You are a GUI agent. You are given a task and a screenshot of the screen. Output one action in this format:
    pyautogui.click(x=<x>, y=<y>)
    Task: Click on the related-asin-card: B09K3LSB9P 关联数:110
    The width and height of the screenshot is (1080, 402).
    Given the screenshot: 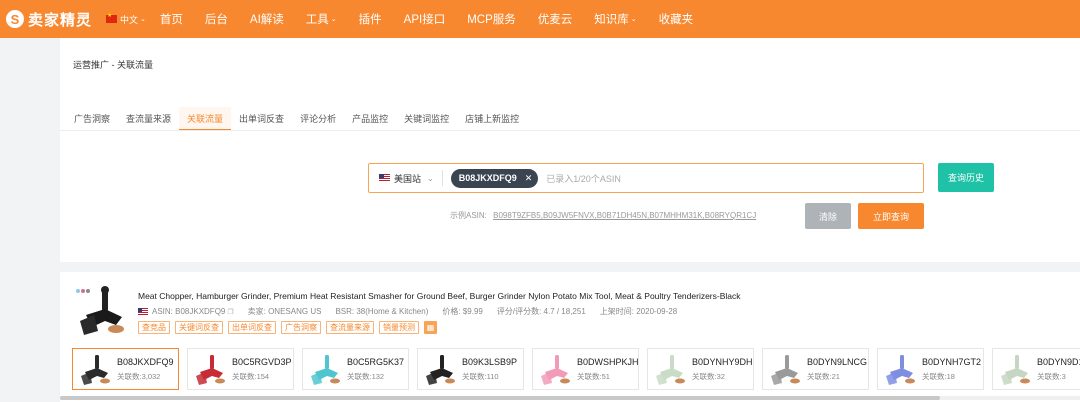 What is the action you would take?
    pyautogui.click(x=470, y=369)
    